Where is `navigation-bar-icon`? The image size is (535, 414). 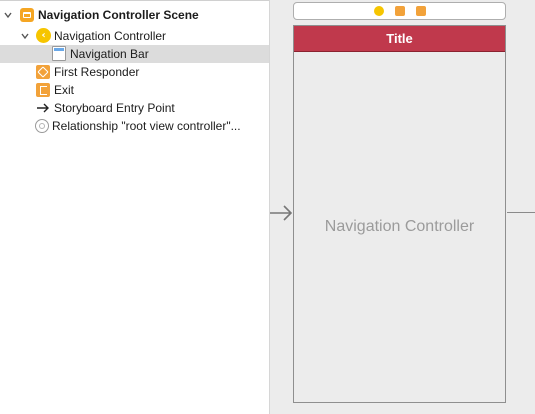
navigation-bar-icon is located at coordinates (59, 53).